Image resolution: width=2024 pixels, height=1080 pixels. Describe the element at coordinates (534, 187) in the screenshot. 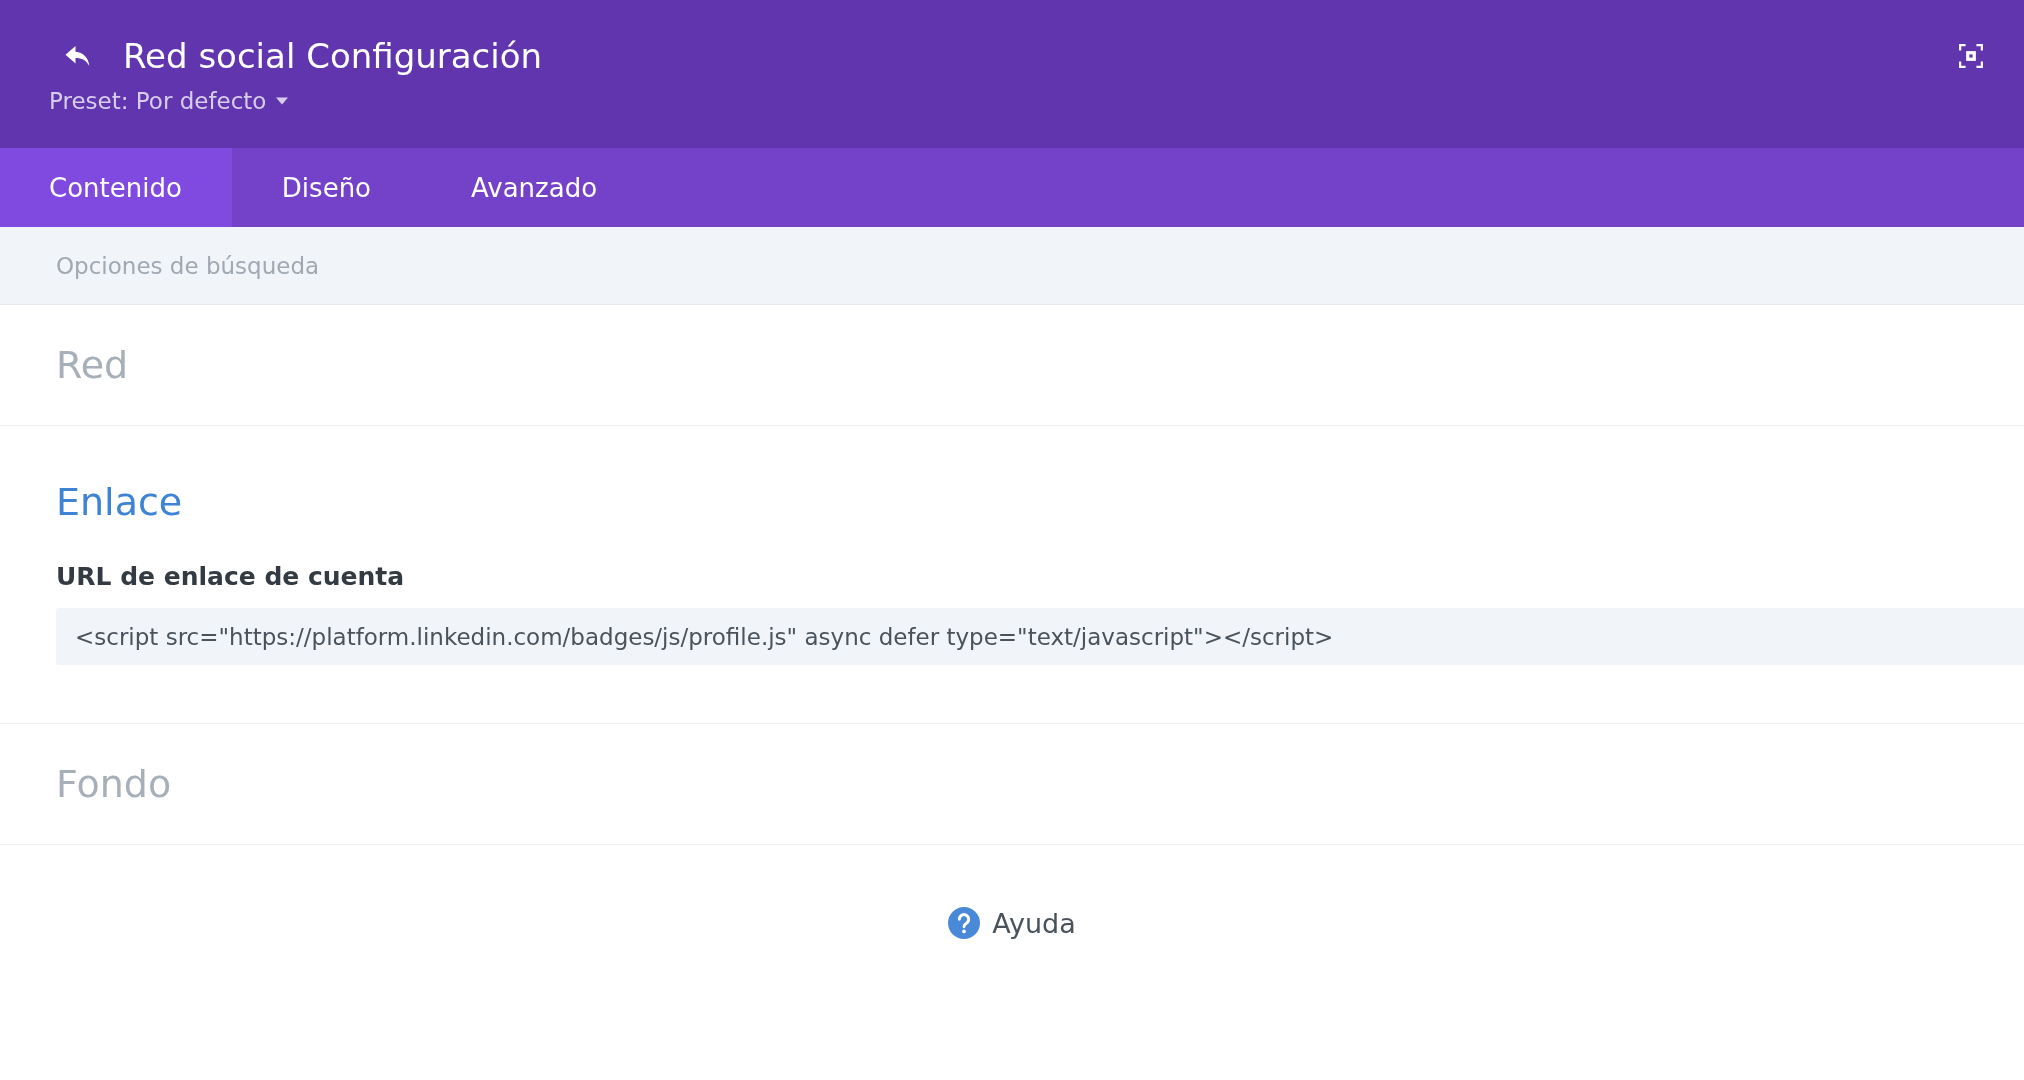

I see `tab: Avanzado` at that location.